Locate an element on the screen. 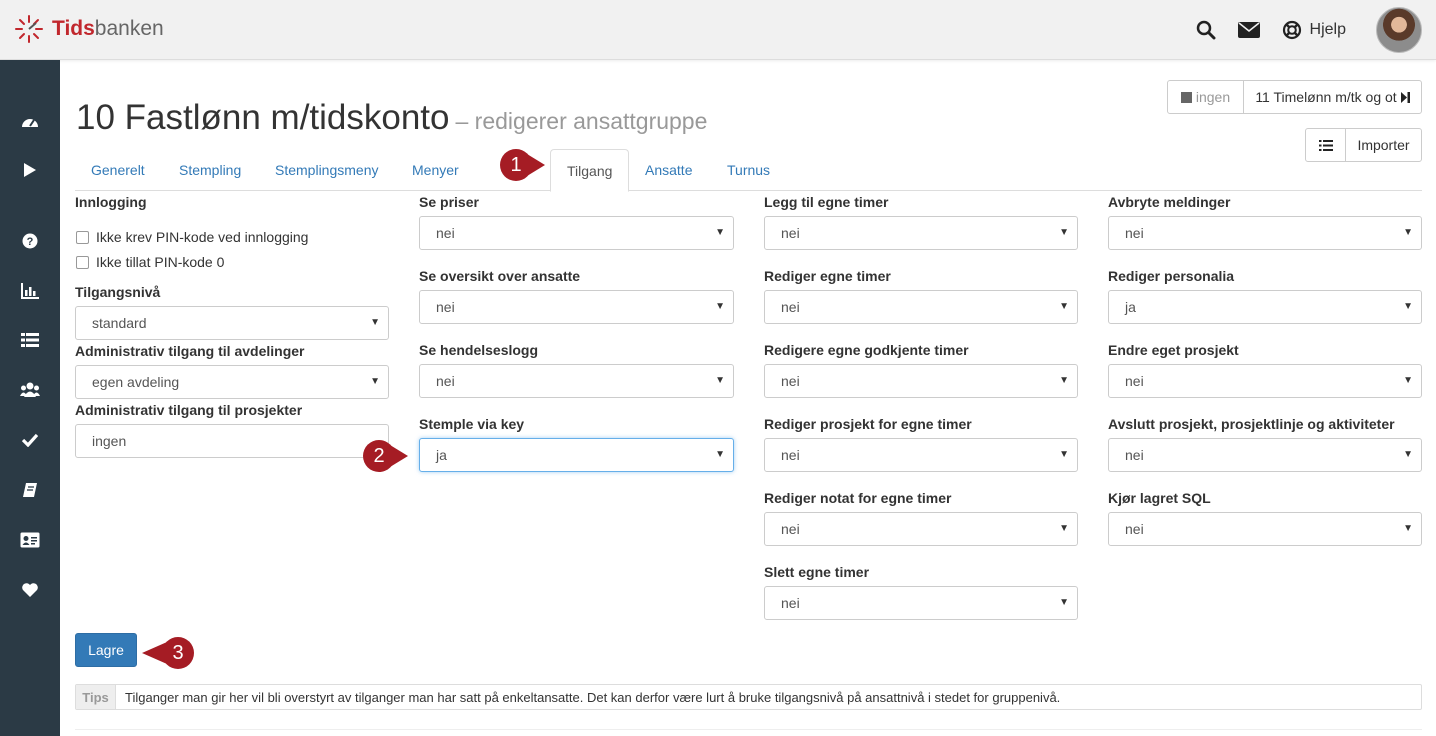  next-group-button: 11 Timelønn m/tk og ot is located at coordinates (1332, 97).